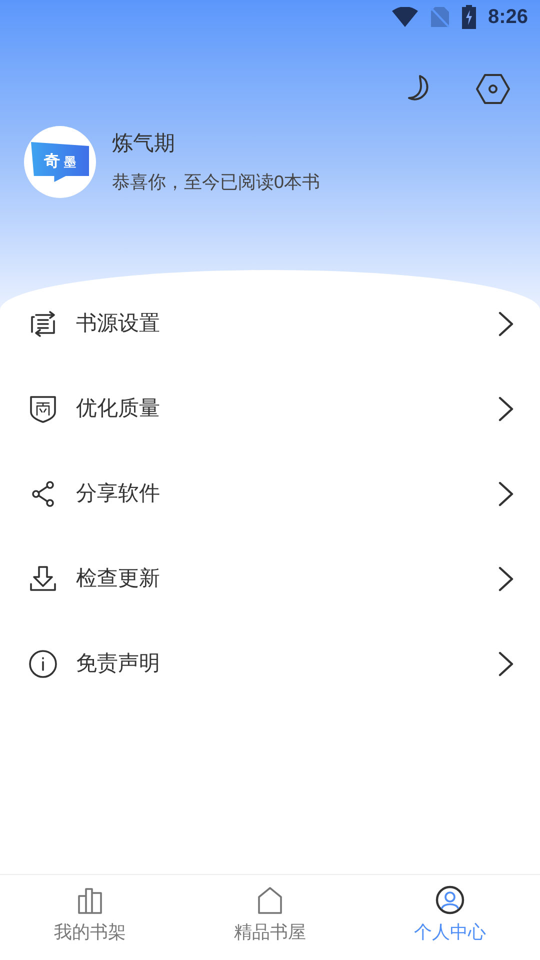 This screenshot has width=540, height=960. What do you see at coordinates (270, 323) in the screenshot?
I see `menu-item: 书源设置` at bounding box center [270, 323].